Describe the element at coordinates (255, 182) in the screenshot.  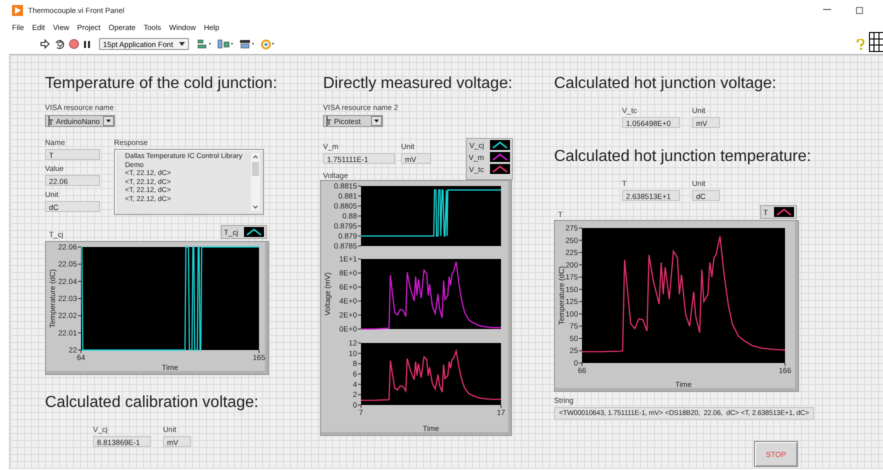
I see `scrollbar` at that location.